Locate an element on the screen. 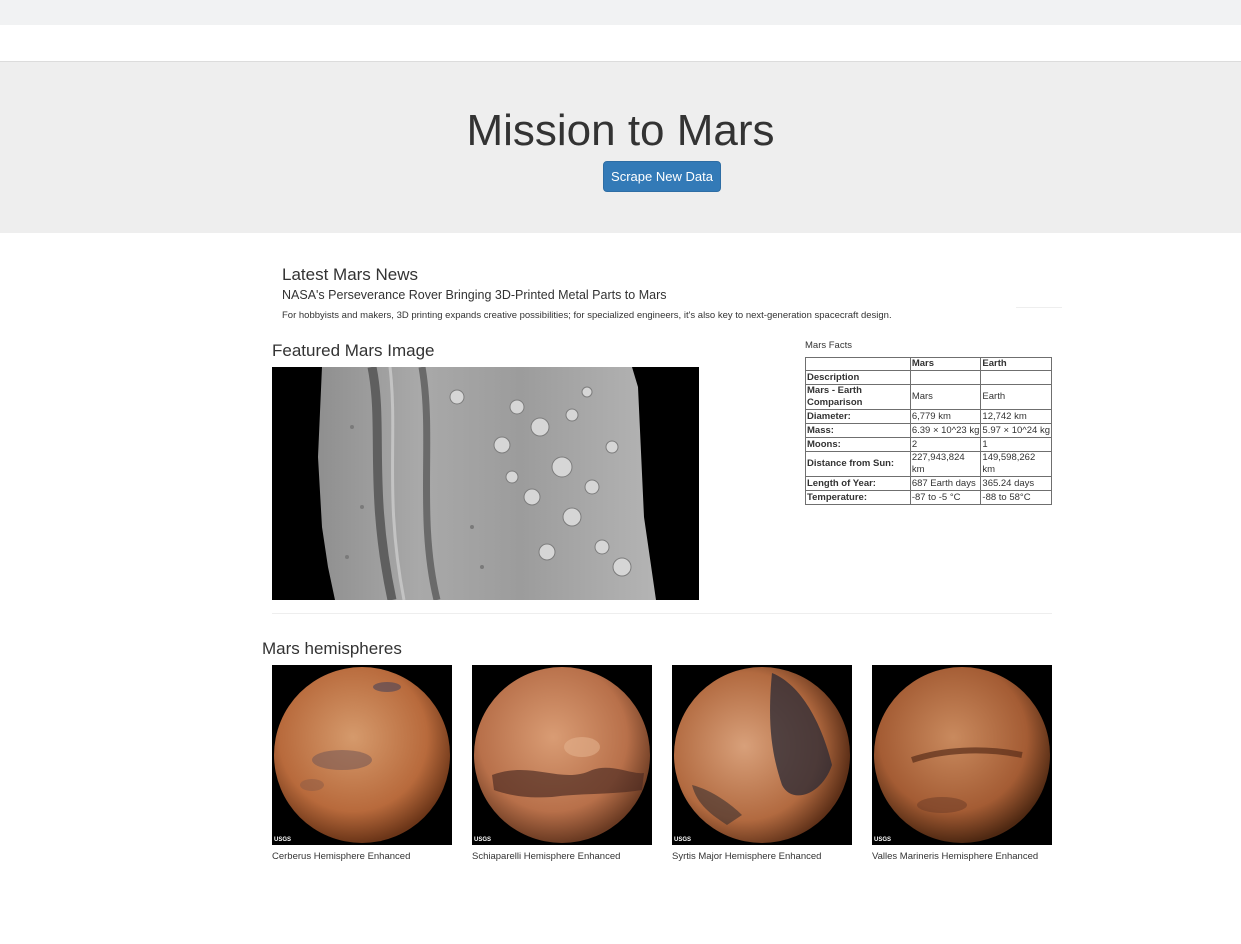 Image resolution: width=1241 pixels, height=944 pixels. earth-value: -88 to 58°C is located at coordinates (1016, 497).